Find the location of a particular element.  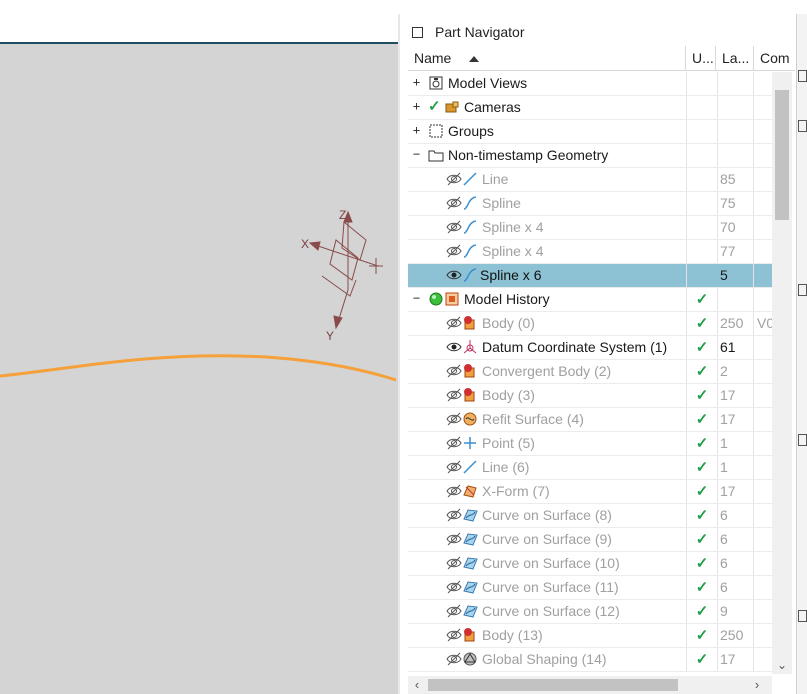

layer-cell: 85 is located at coordinates (735, 179).